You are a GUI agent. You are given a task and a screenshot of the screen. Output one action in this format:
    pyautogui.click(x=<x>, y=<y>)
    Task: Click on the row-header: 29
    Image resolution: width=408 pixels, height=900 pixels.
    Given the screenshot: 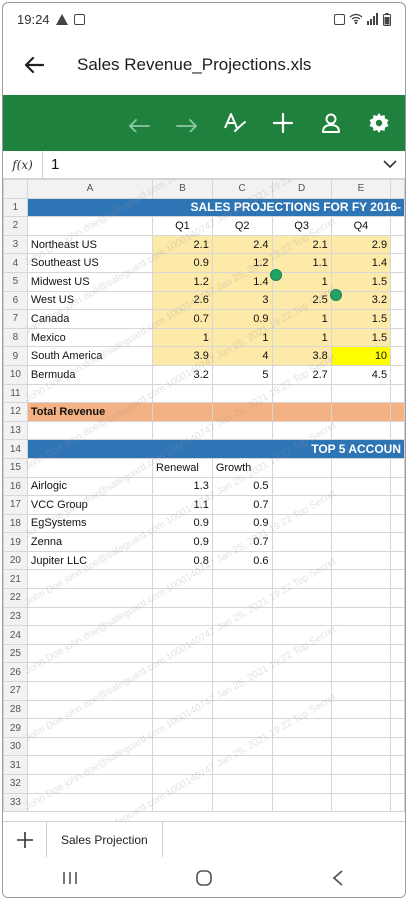 What is the action you would take?
    pyautogui.click(x=15, y=728)
    